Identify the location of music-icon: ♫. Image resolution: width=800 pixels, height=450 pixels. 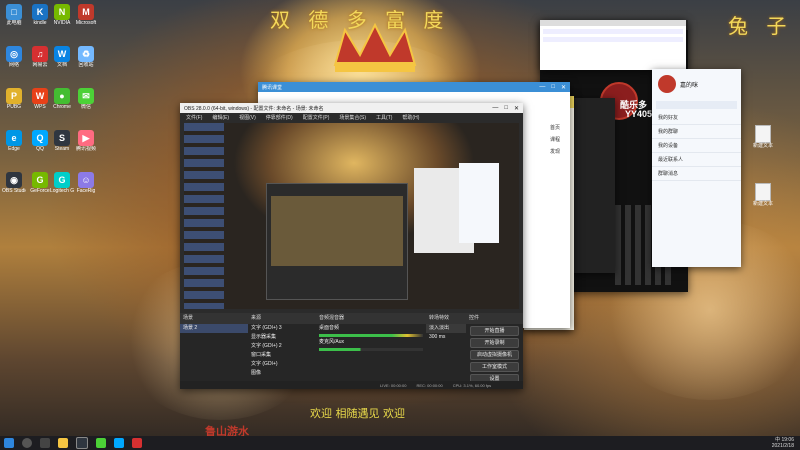
(40, 54).